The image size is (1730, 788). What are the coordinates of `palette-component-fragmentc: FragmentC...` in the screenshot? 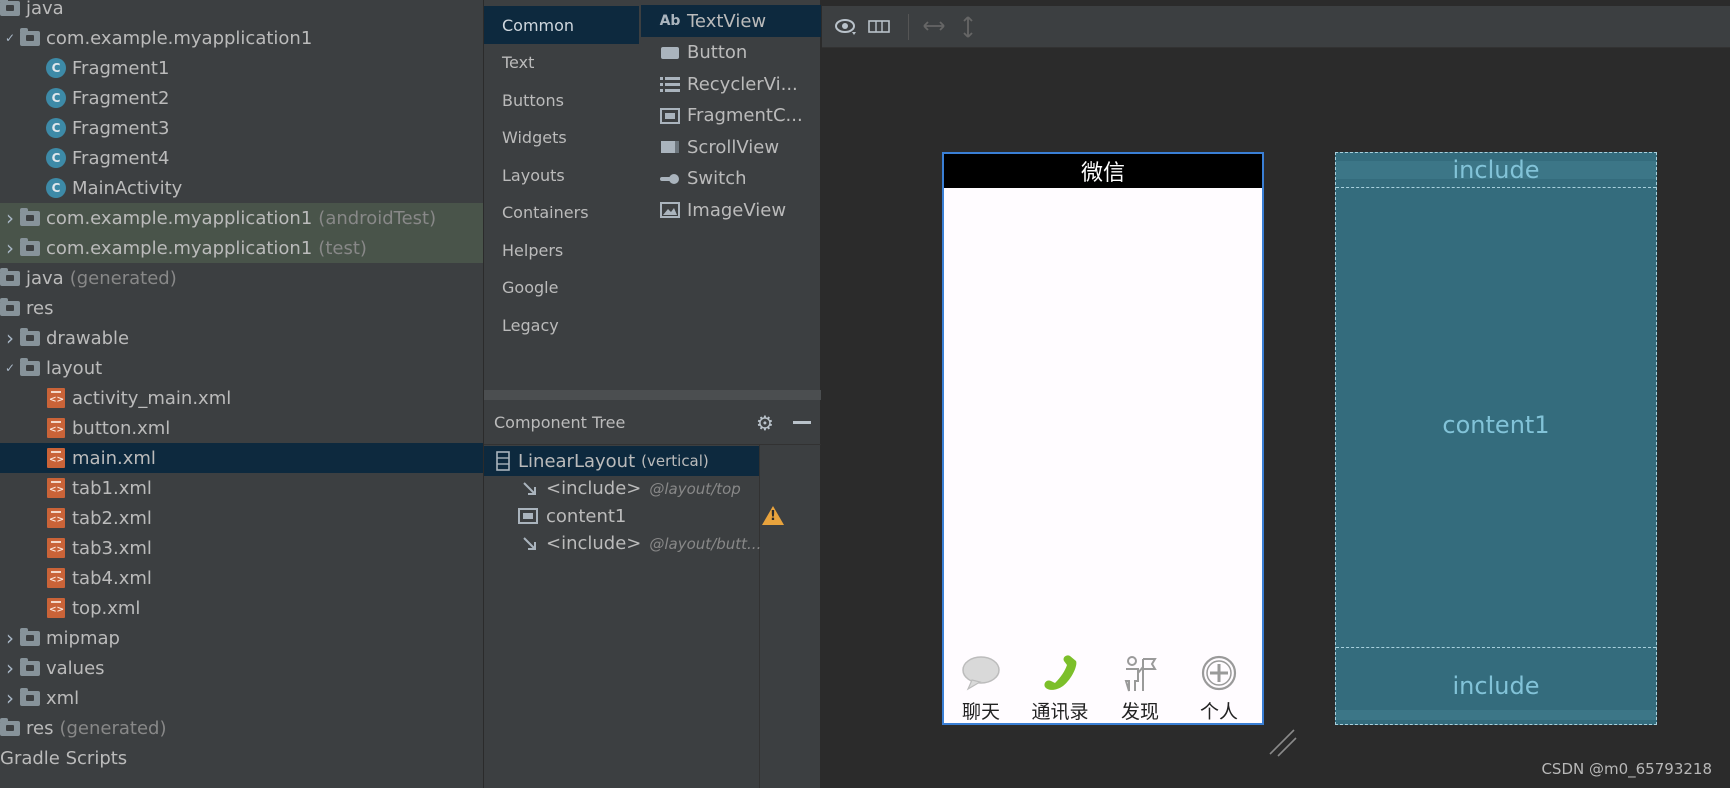 It's located at (731, 116).